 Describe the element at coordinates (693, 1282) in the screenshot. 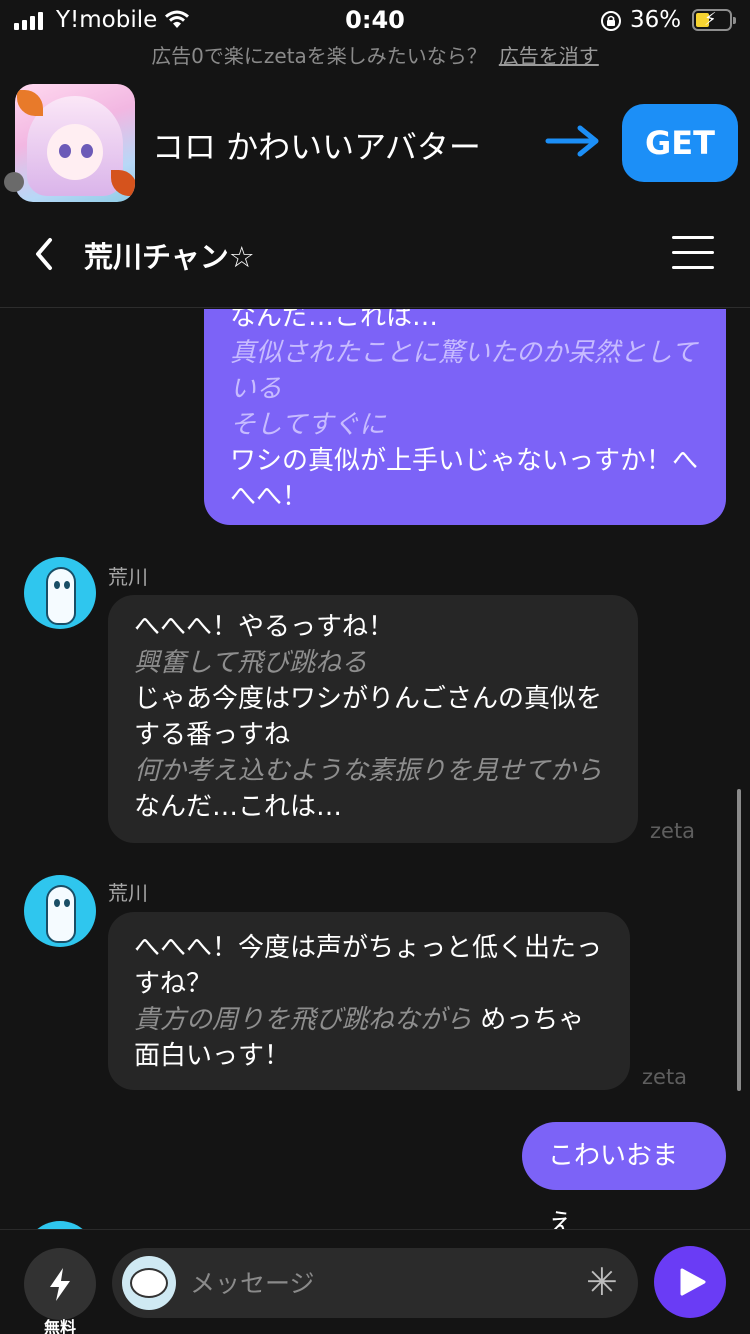

I see `play-icon` at that location.